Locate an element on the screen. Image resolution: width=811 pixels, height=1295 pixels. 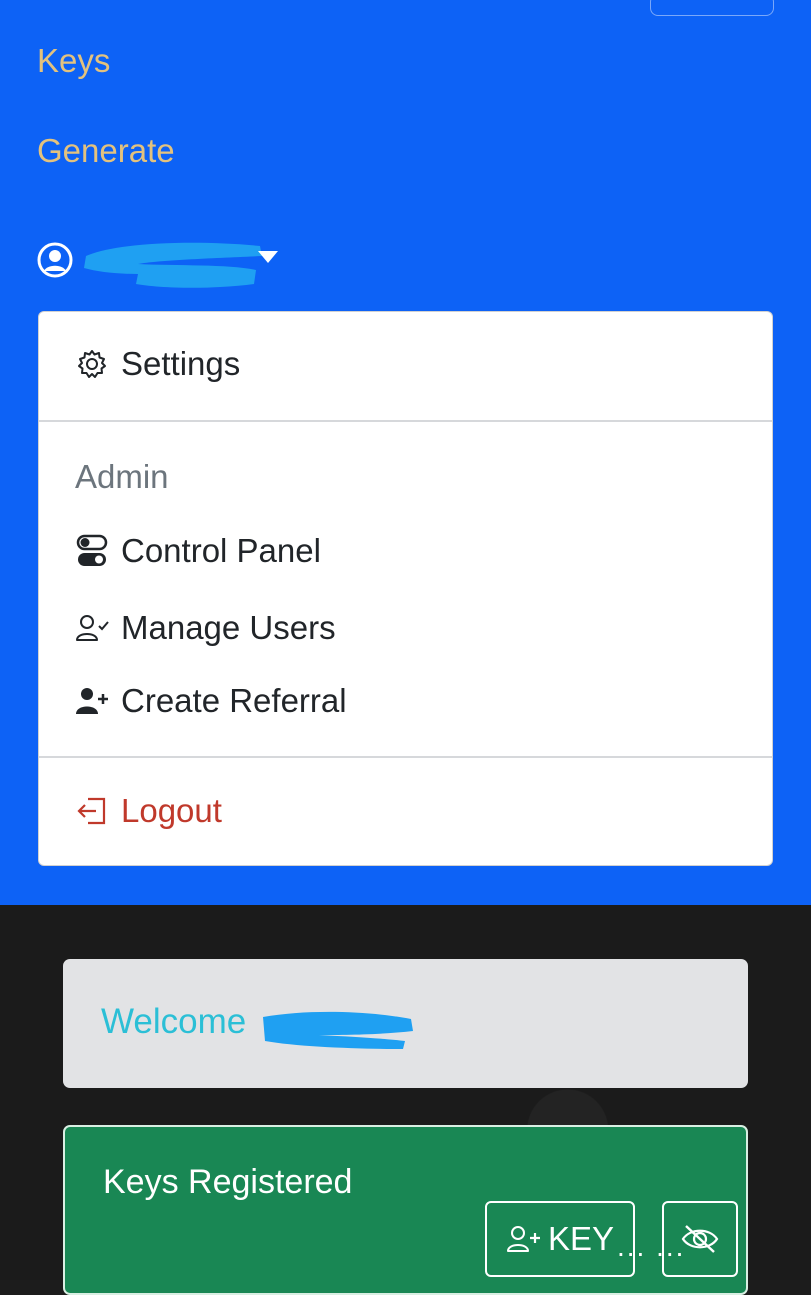
eye-slash-icon is located at coordinates (700, 1239).